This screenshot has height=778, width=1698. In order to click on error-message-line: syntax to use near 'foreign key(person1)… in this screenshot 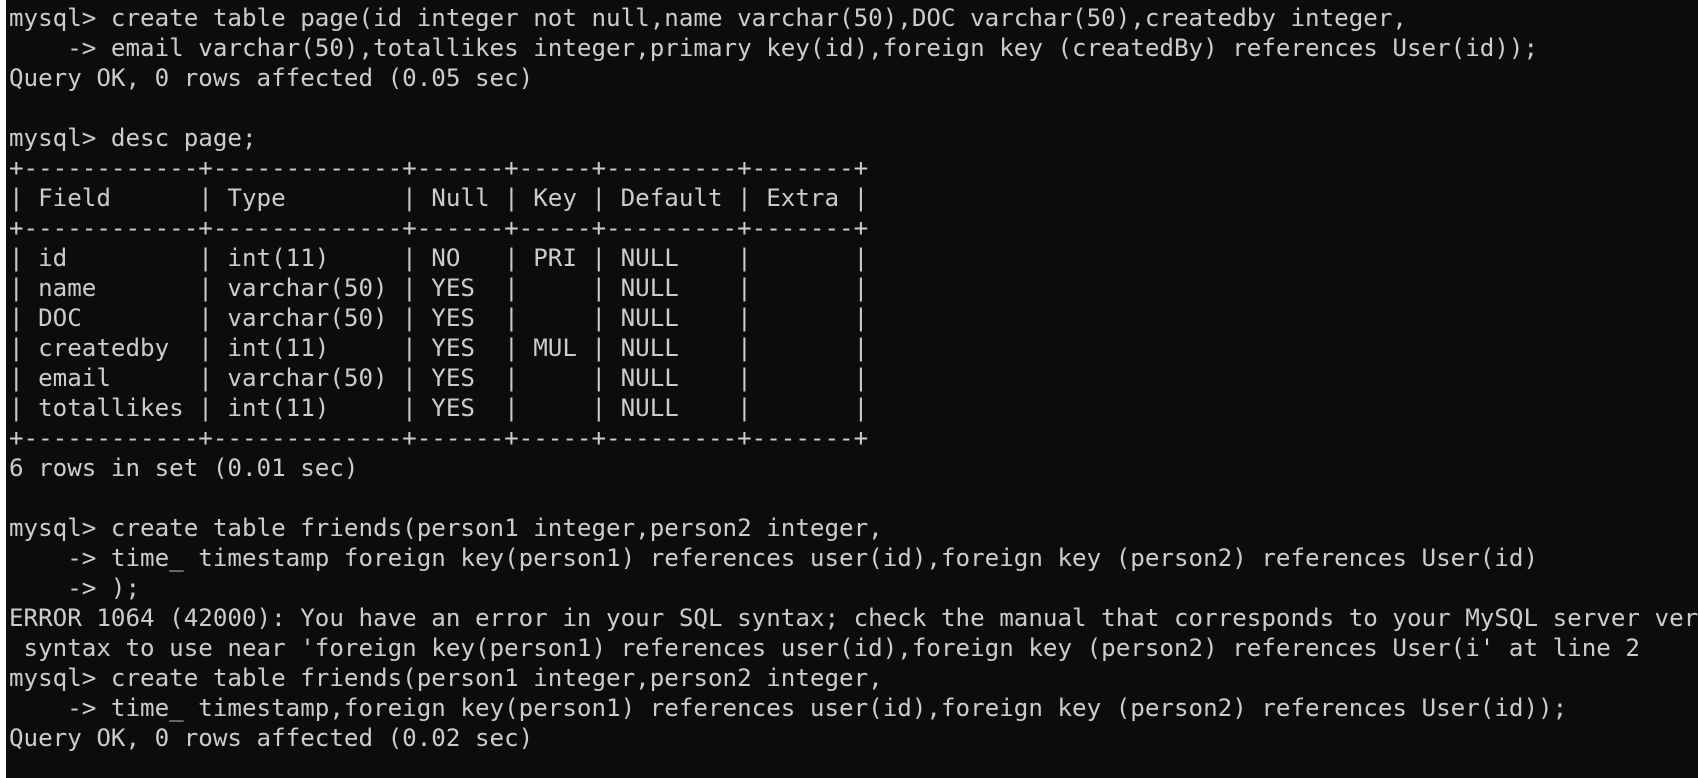, I will do `click(824, 648)`.